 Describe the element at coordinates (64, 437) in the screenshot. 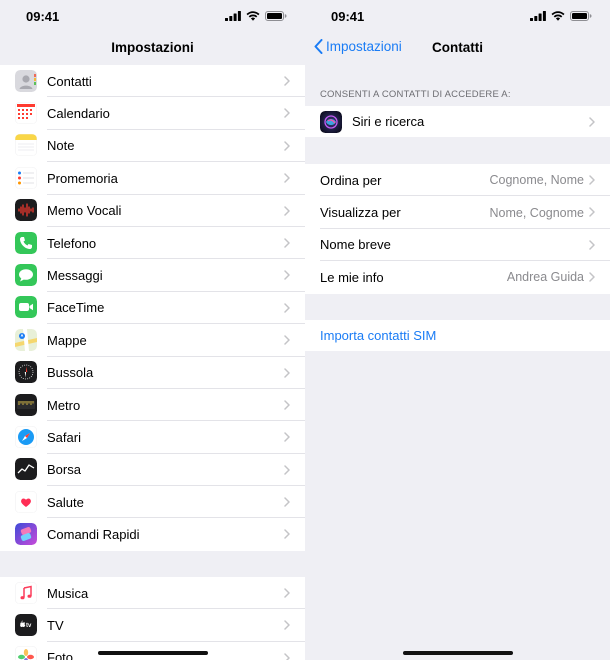

I see `settings-row-label: Safari` at that location.